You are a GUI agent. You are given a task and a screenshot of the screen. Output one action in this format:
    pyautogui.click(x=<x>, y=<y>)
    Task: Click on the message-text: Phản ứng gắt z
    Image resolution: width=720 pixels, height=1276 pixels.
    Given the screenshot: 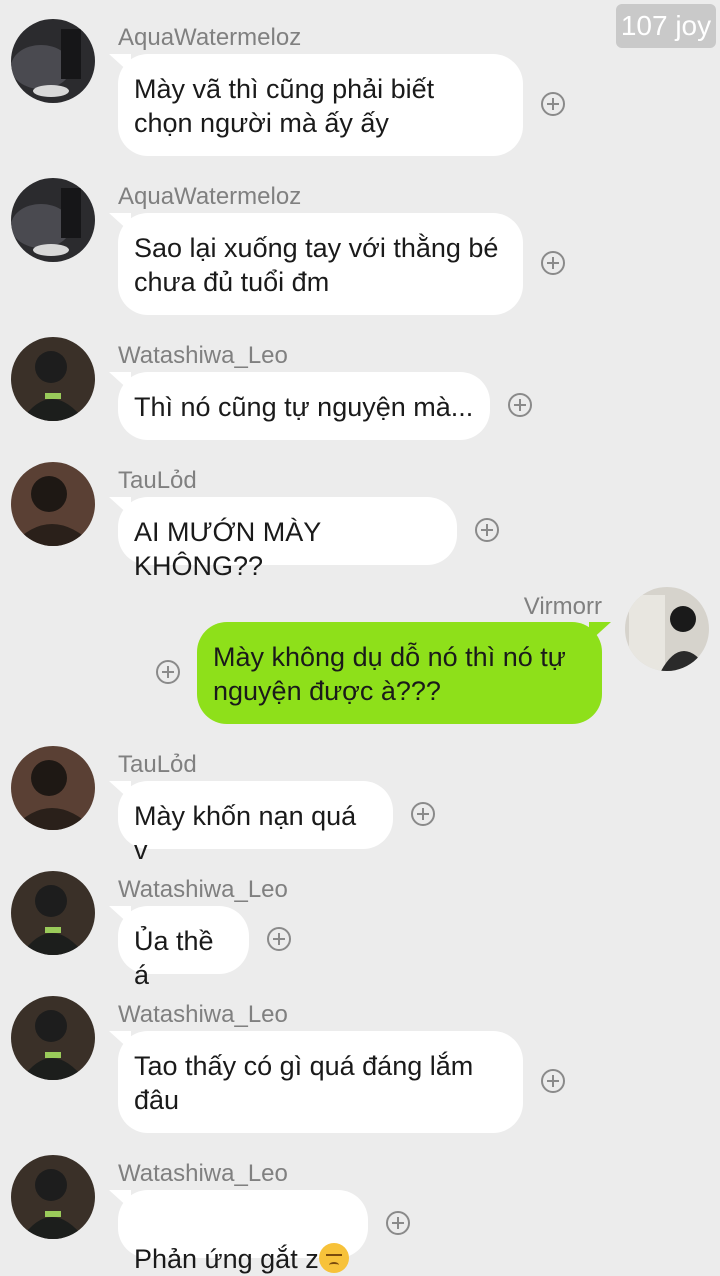 What is the action you would take?
    pyautogui.click(x=226, y=1259)
    